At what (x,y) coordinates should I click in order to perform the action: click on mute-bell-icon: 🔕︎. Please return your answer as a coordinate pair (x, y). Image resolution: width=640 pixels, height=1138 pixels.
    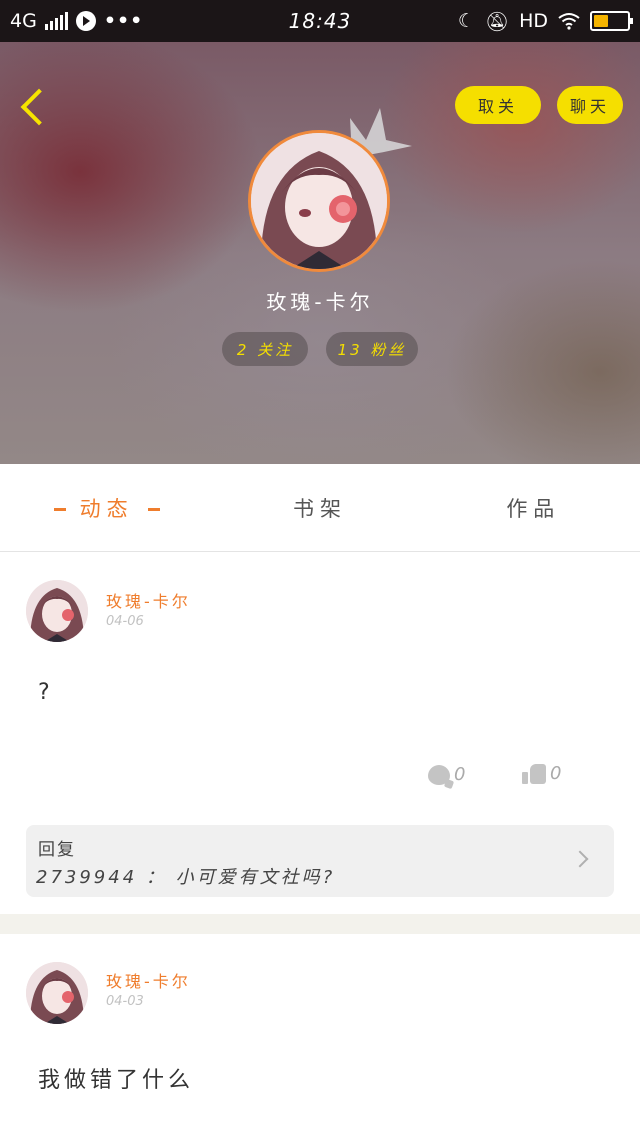
    Looking at the image, I should click on (497, 21).